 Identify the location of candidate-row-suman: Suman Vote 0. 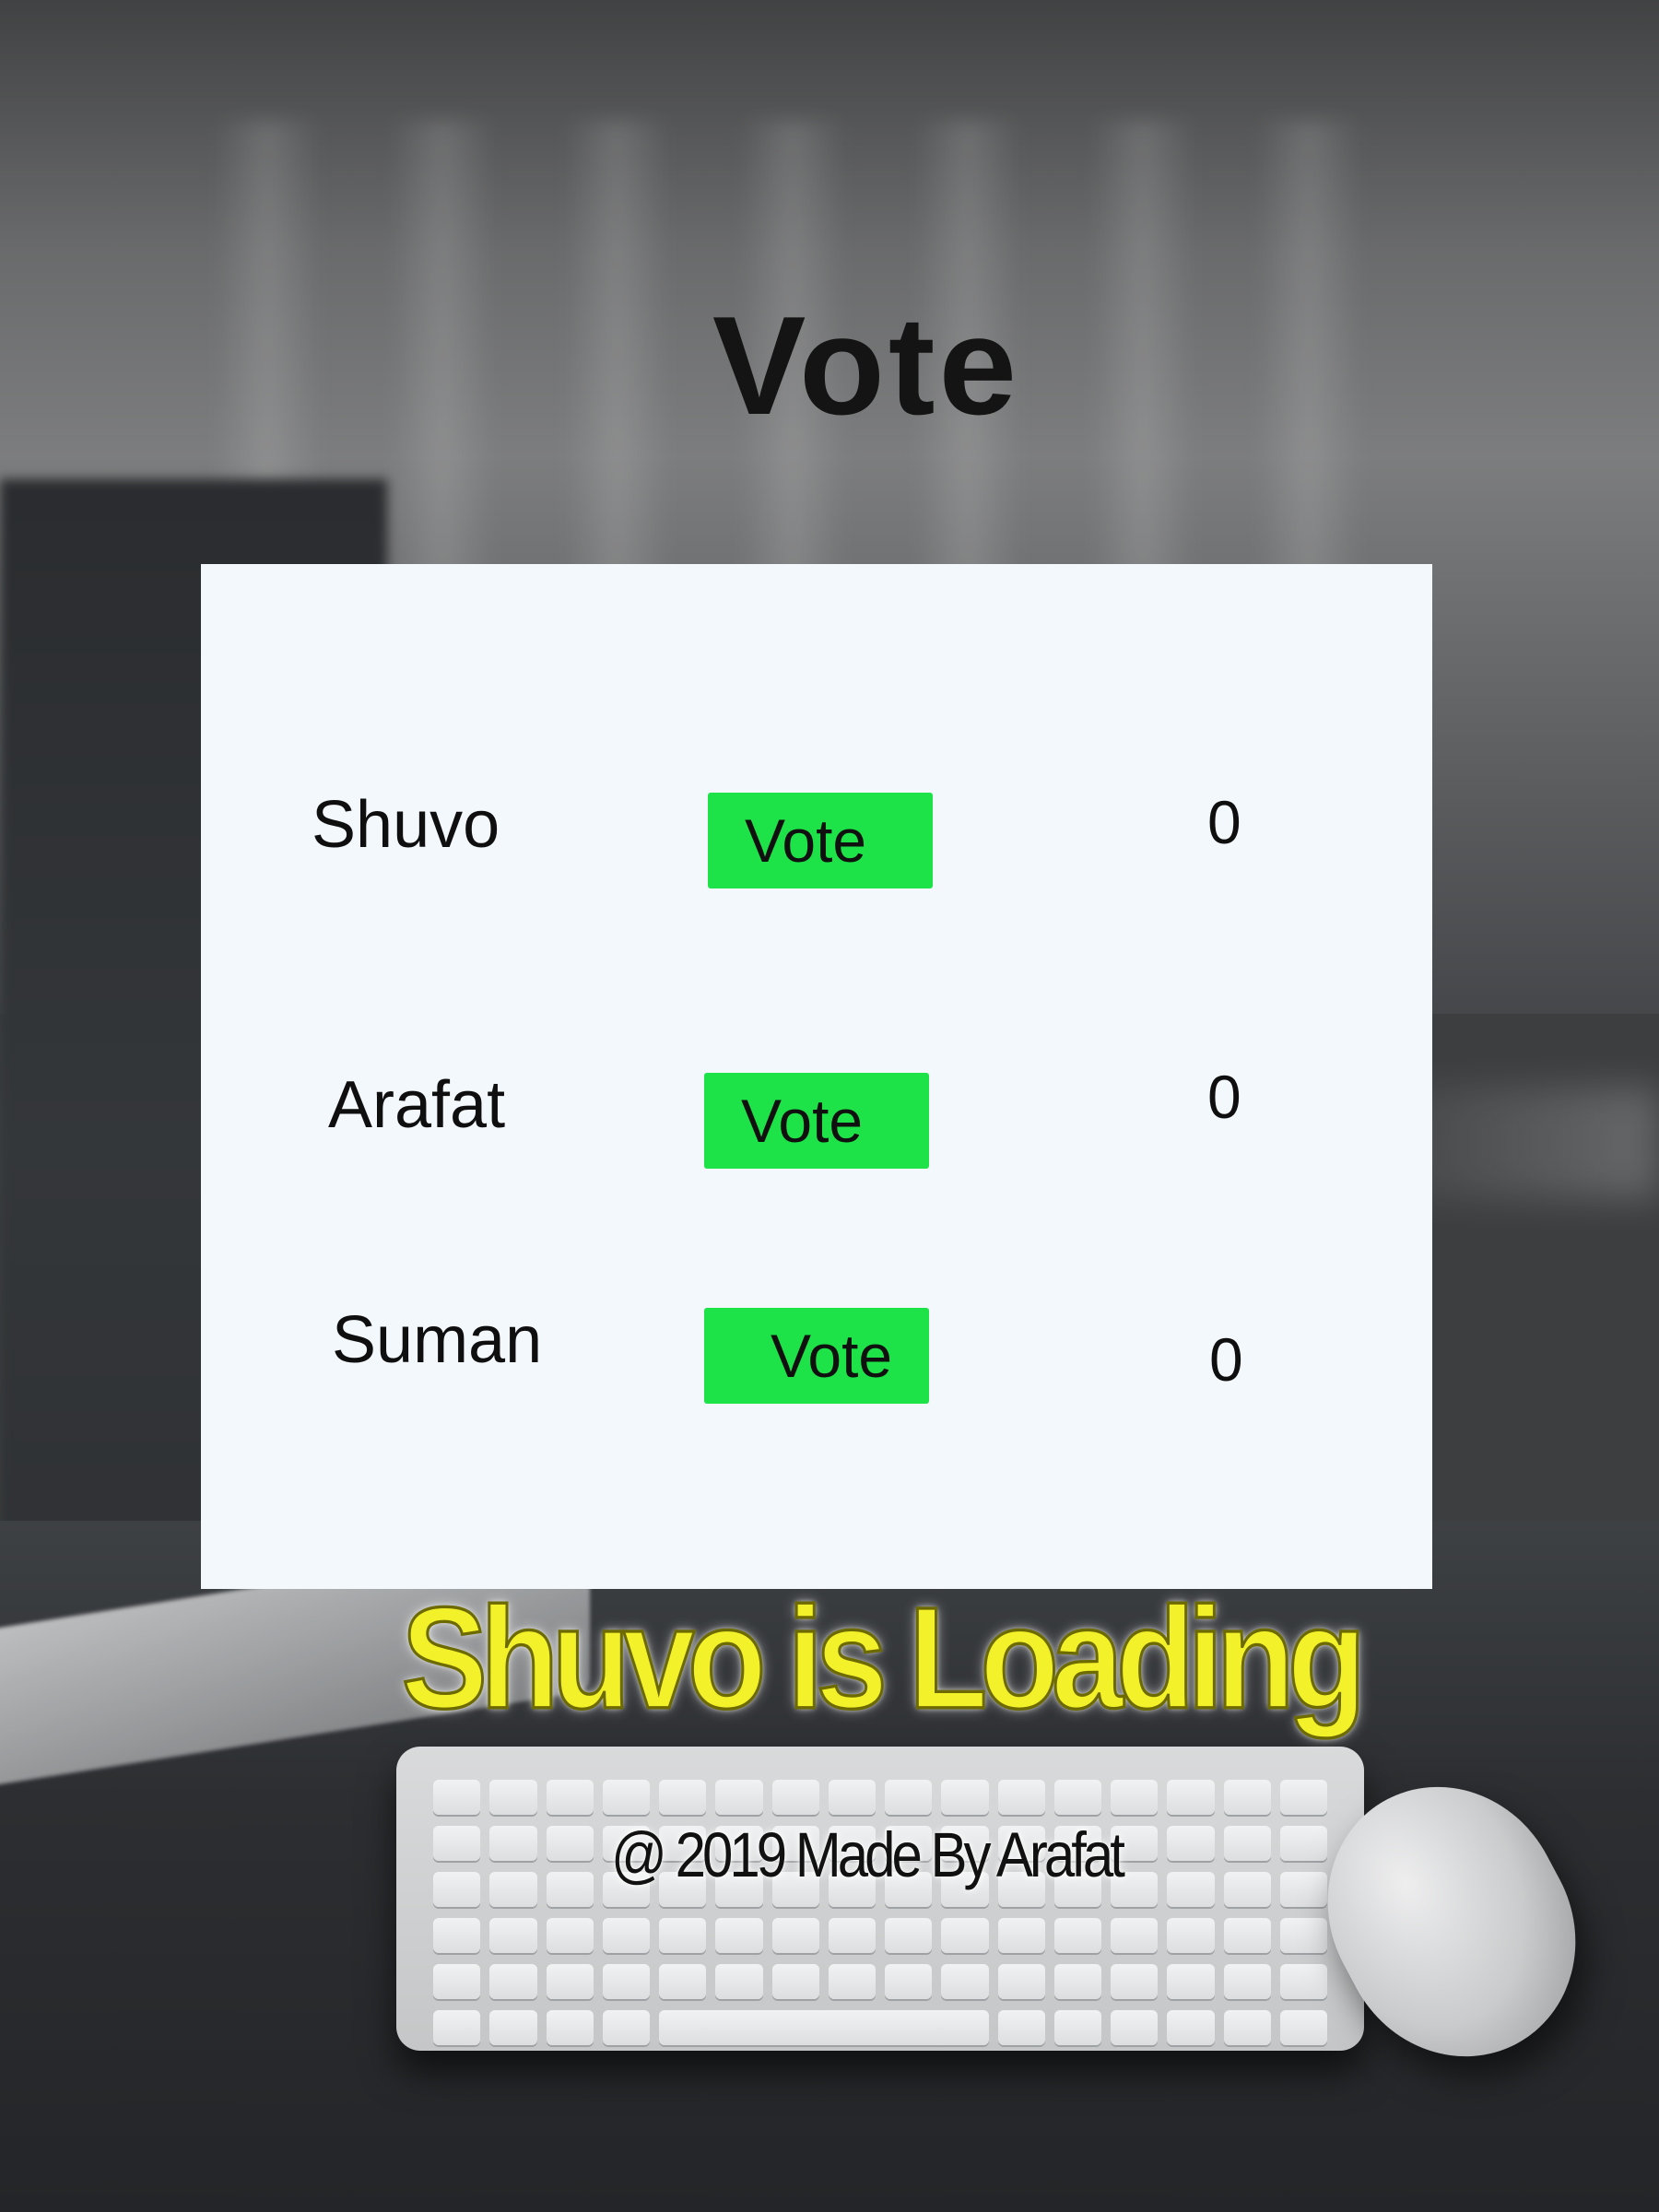
(816, 1350).